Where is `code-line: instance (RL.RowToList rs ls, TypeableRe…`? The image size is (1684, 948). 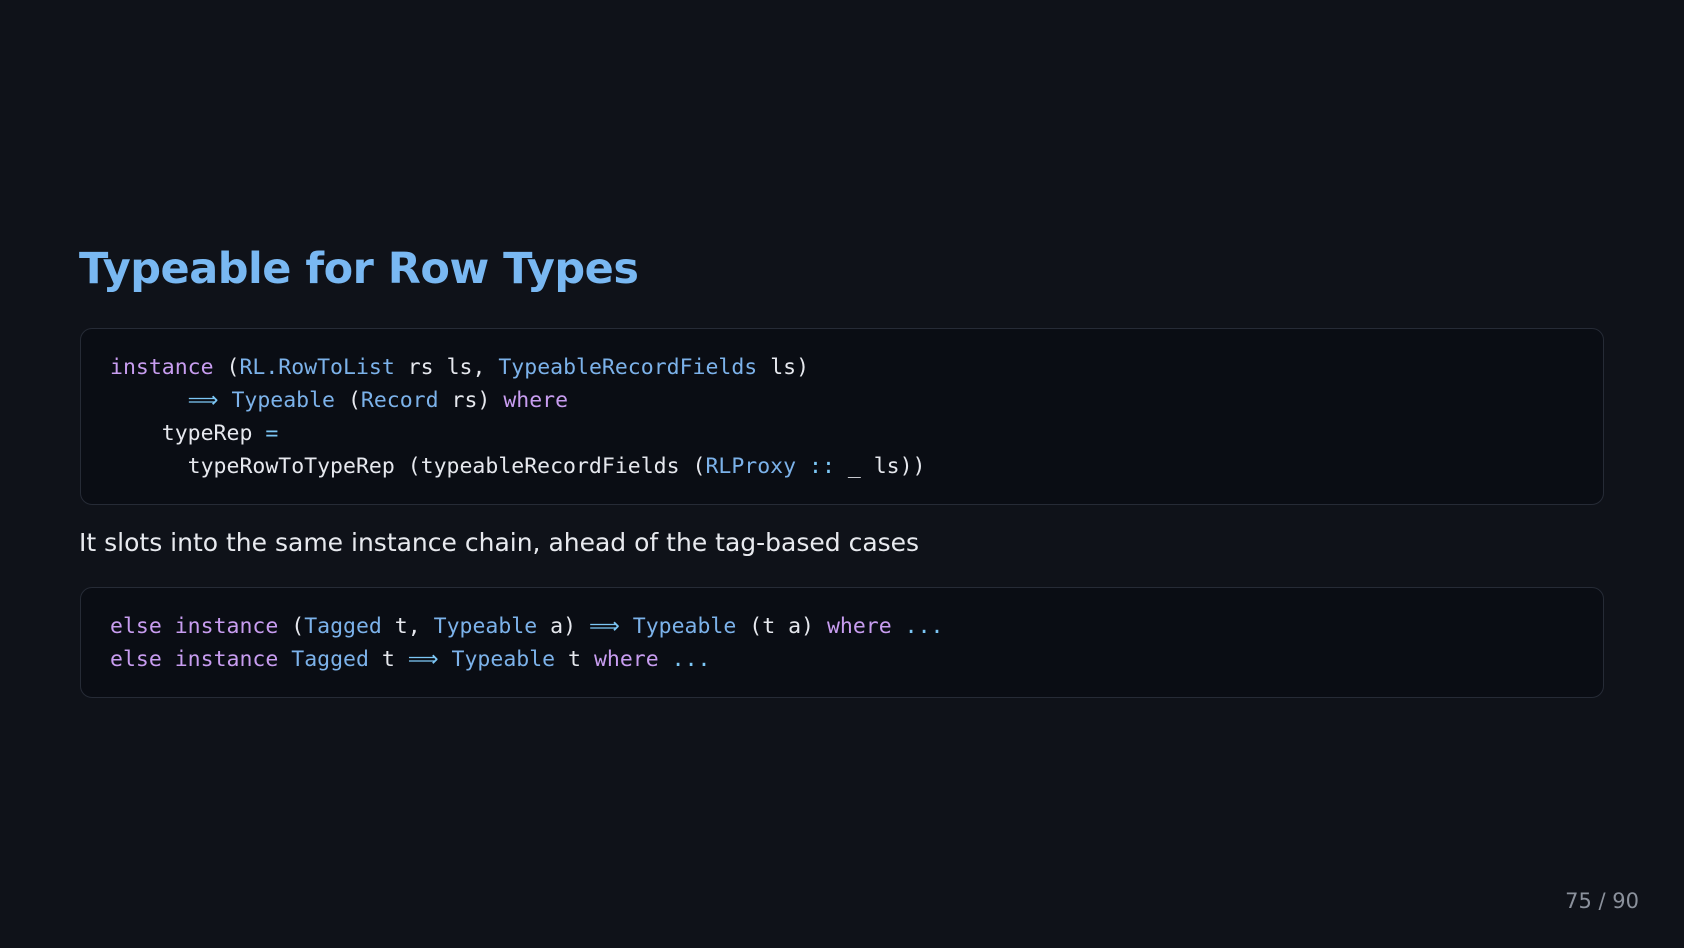 code-line: instance (RL.RowToList rs ls, TypeableRe… is located at coordinates (842, 367).